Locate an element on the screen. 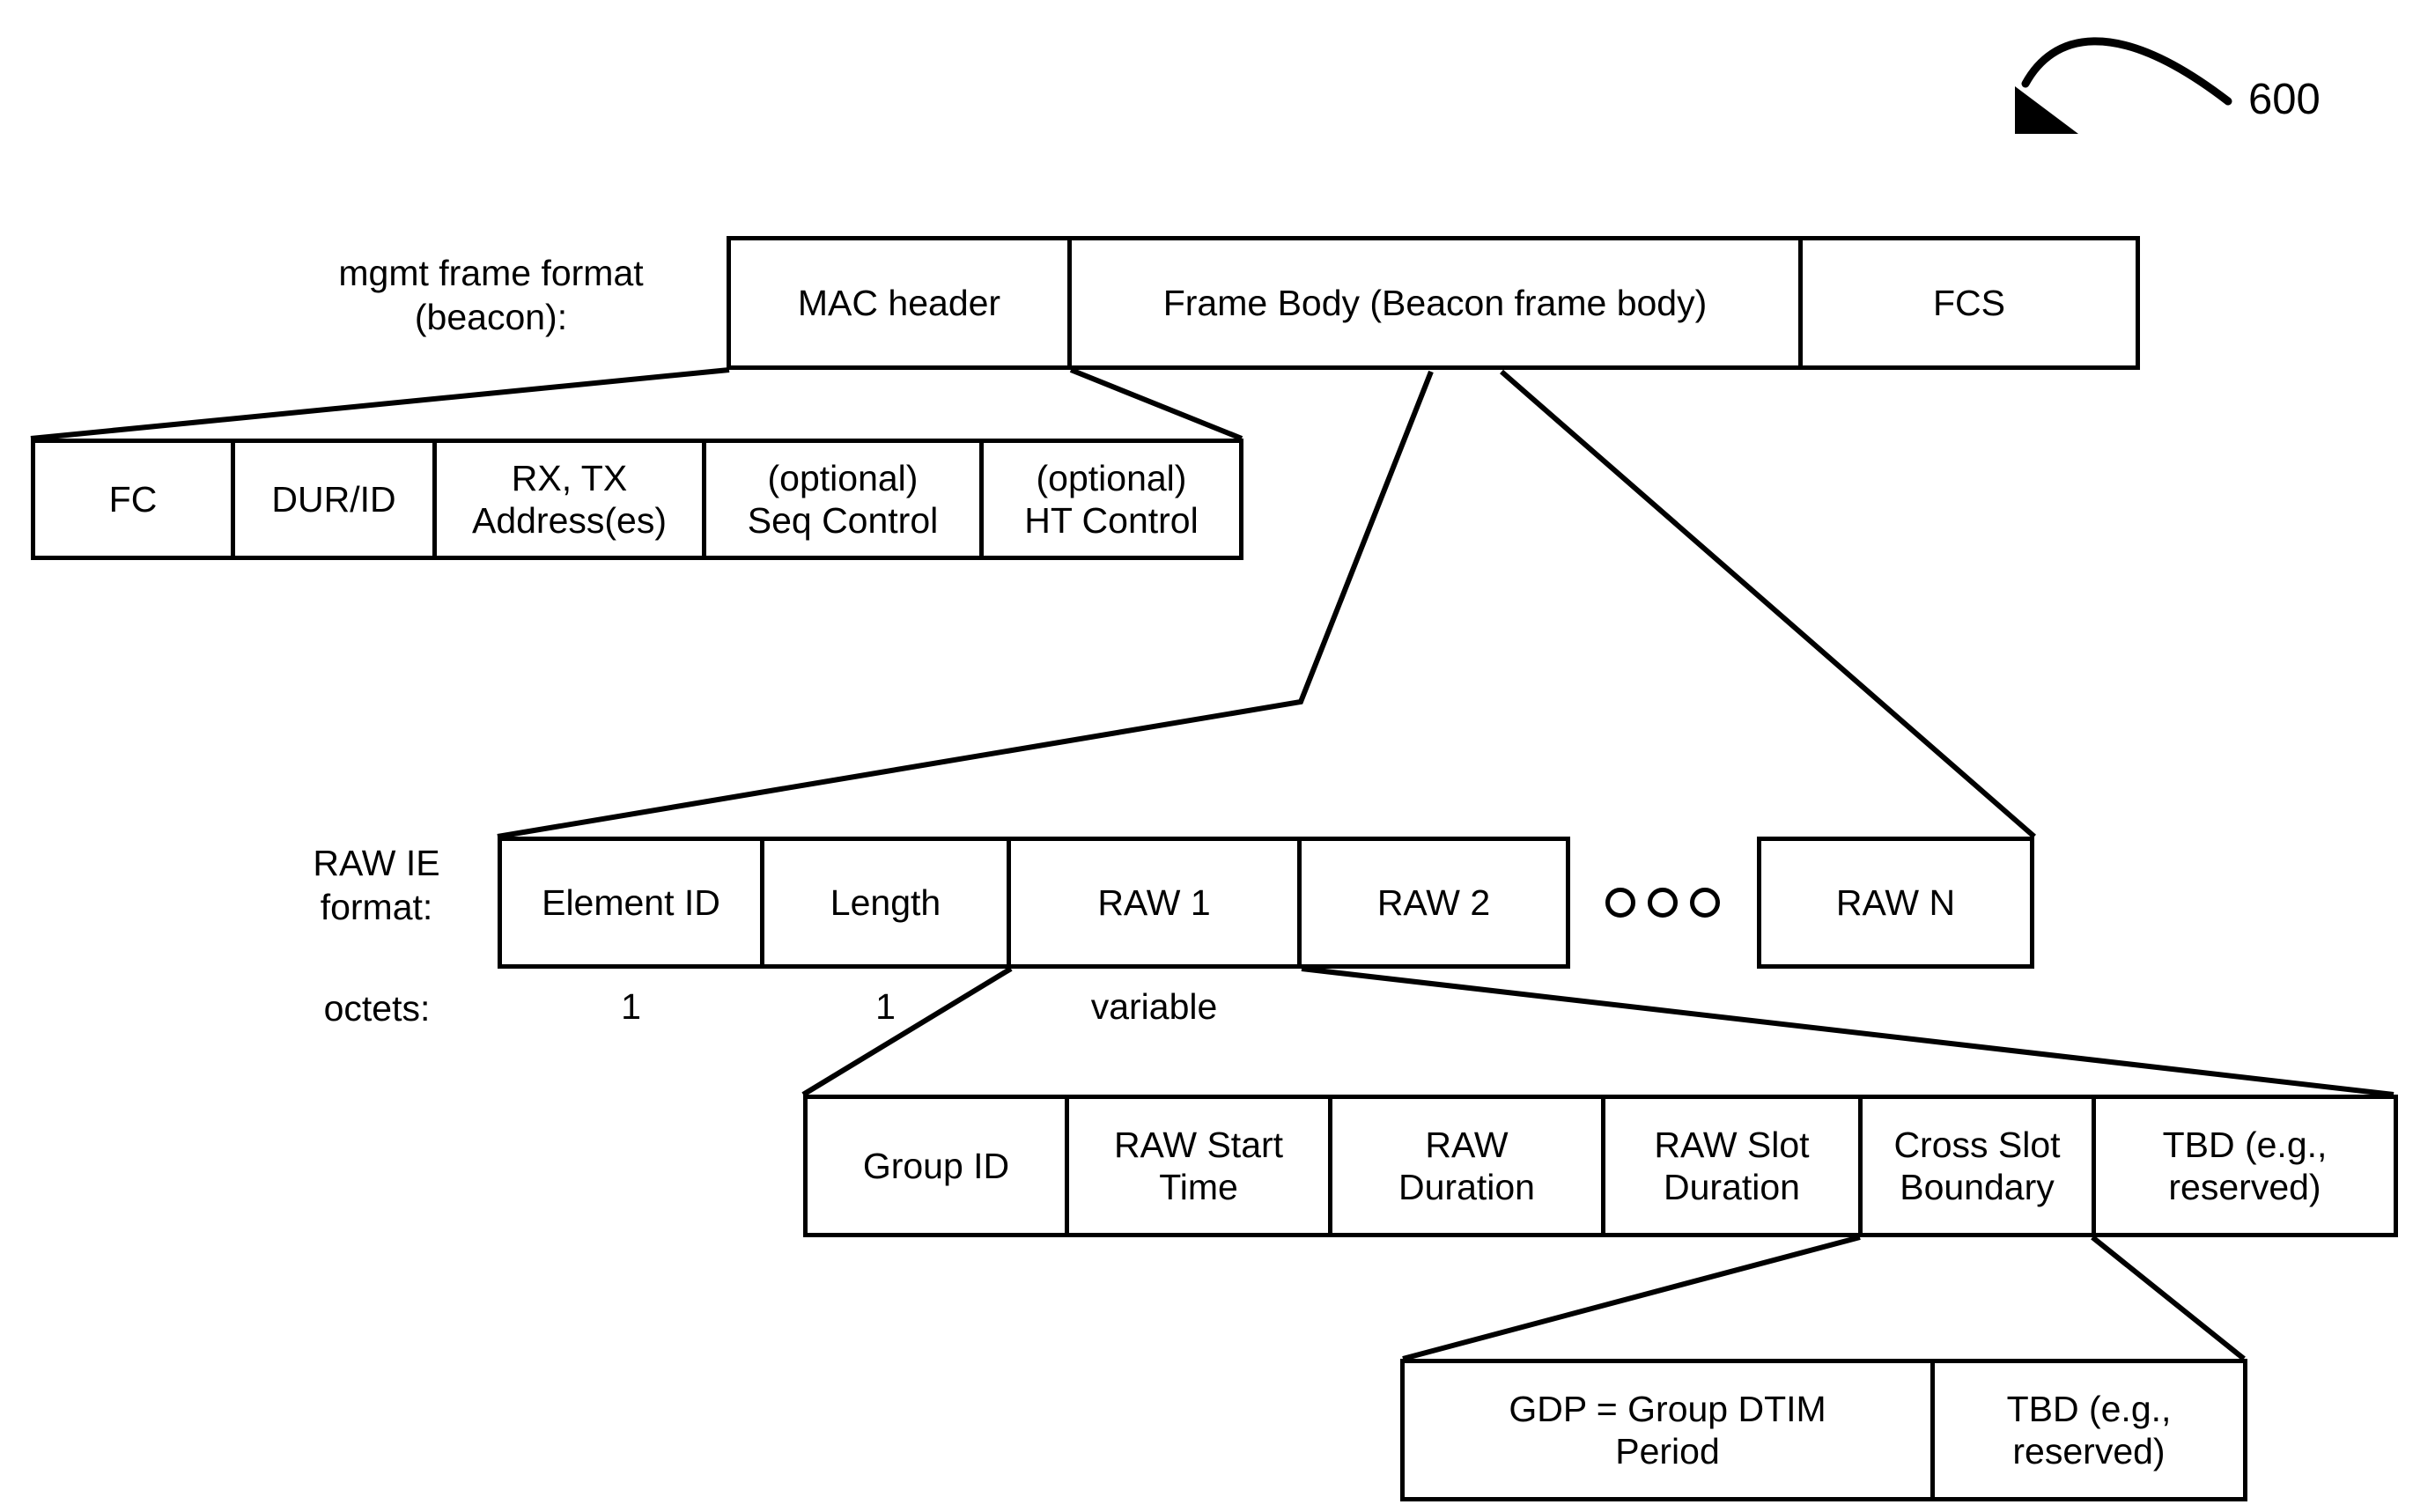  connector-raw1-right is located at coordinates (1847, 1031).